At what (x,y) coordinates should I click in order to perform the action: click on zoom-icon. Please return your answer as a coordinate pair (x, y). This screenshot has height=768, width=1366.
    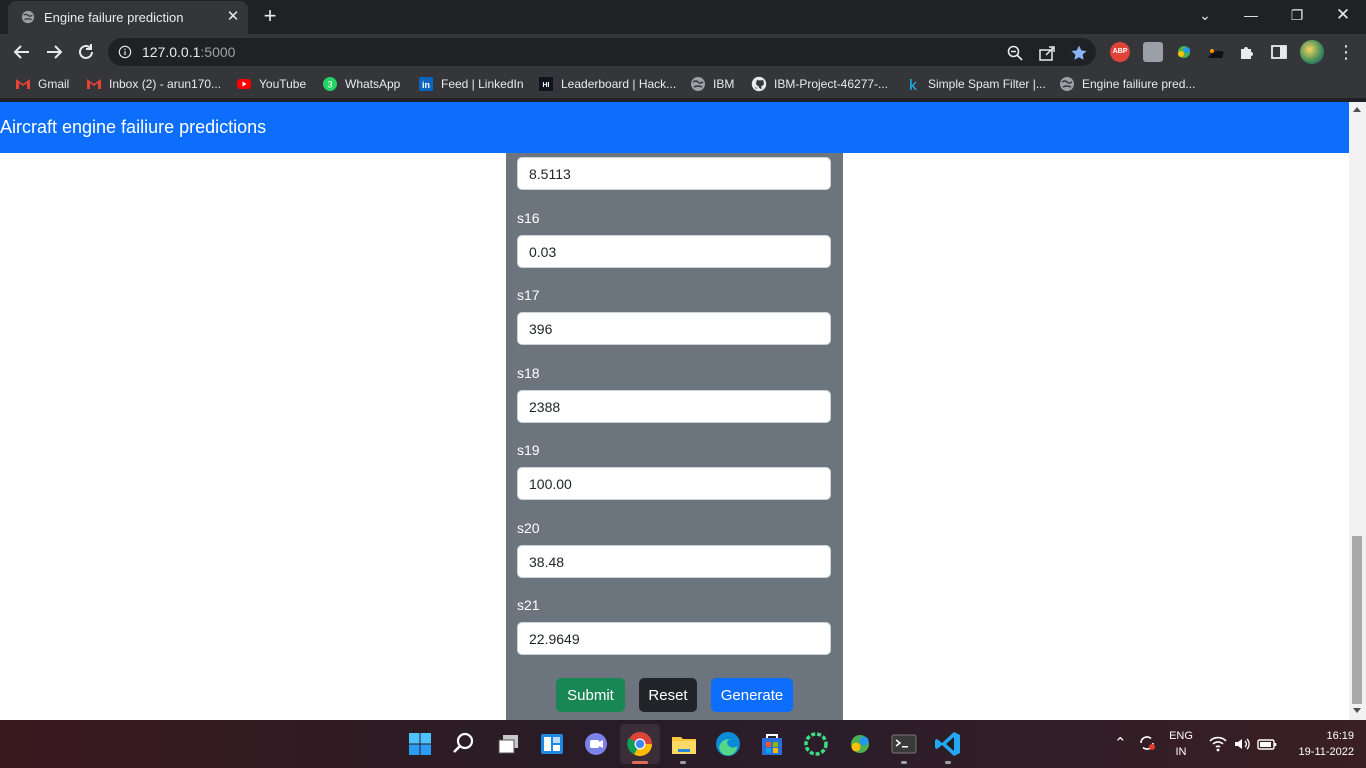
    Looking at the image, I should click on (1015, 53).